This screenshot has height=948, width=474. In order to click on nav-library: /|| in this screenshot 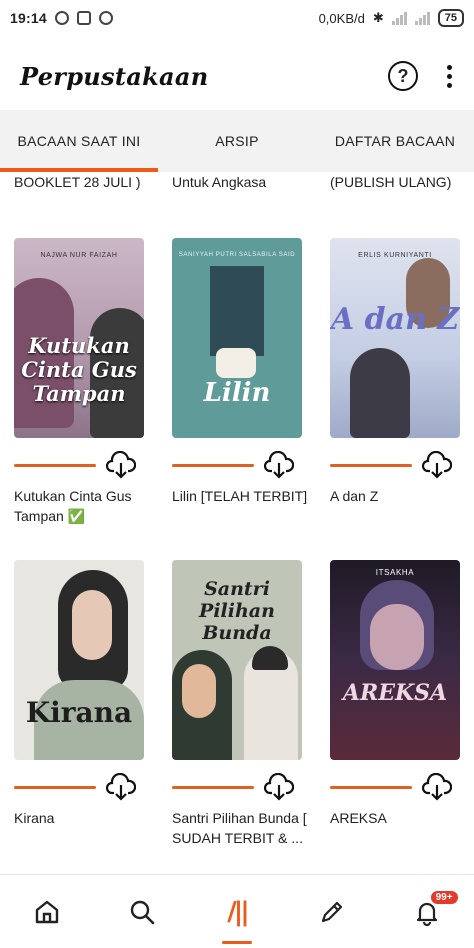, I will do `click(237, 911)`.